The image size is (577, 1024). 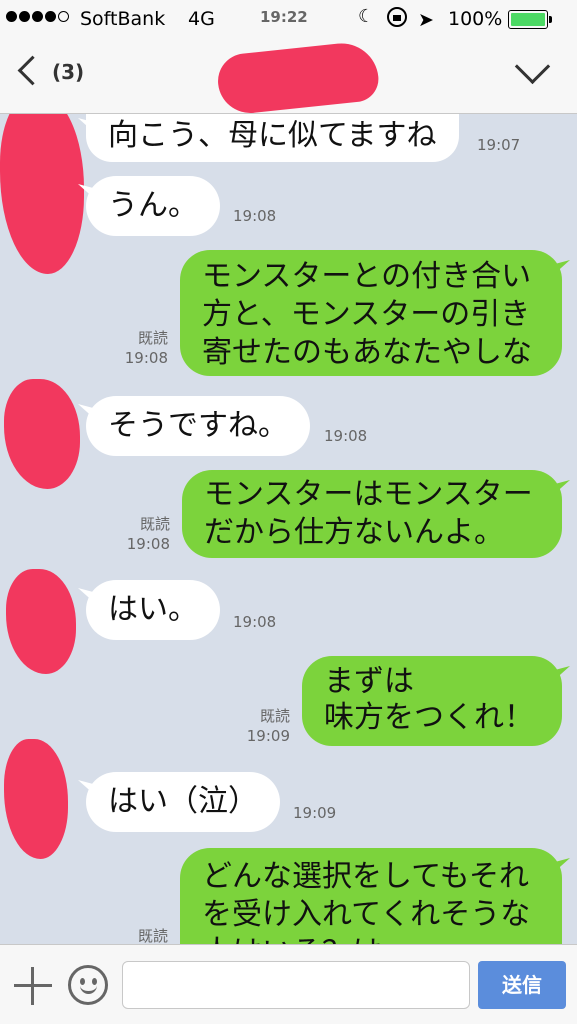 What do you see at coordinates (26, 72) in the screenshot?
I see `back-icon` at bounding box center [26, 72].